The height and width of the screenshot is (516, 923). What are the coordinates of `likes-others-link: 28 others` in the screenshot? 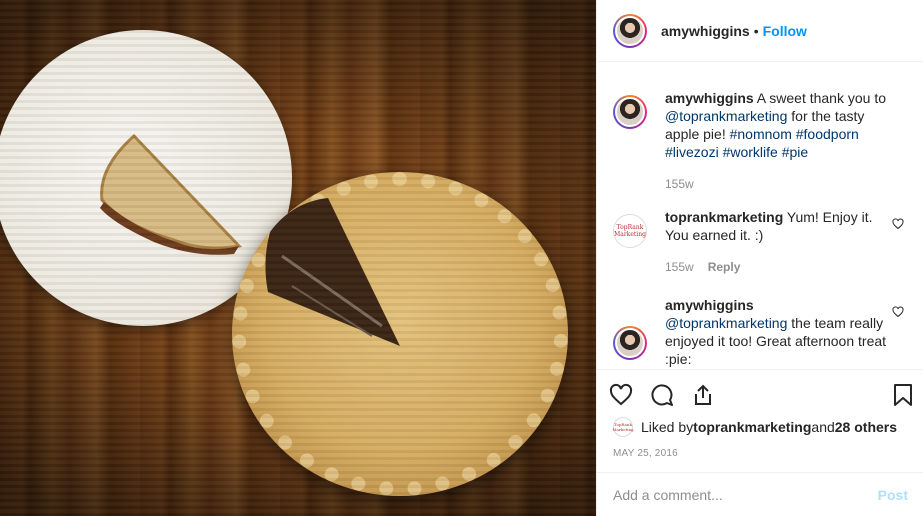 It's located at (866, 427).